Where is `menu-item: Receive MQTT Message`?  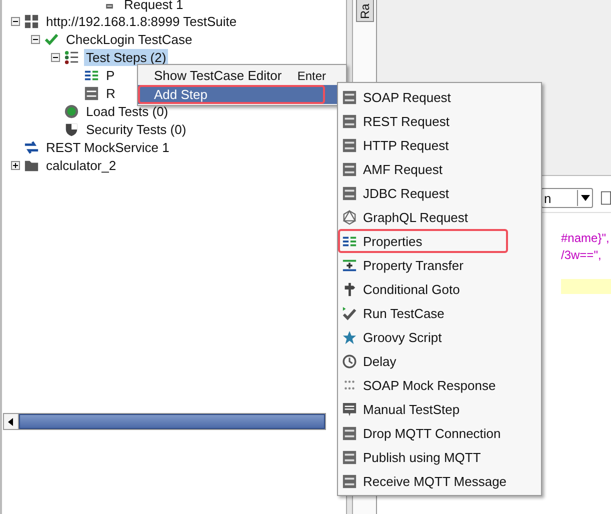 menu-item: Receive MQTT Message is located at coordinates (439, 481).